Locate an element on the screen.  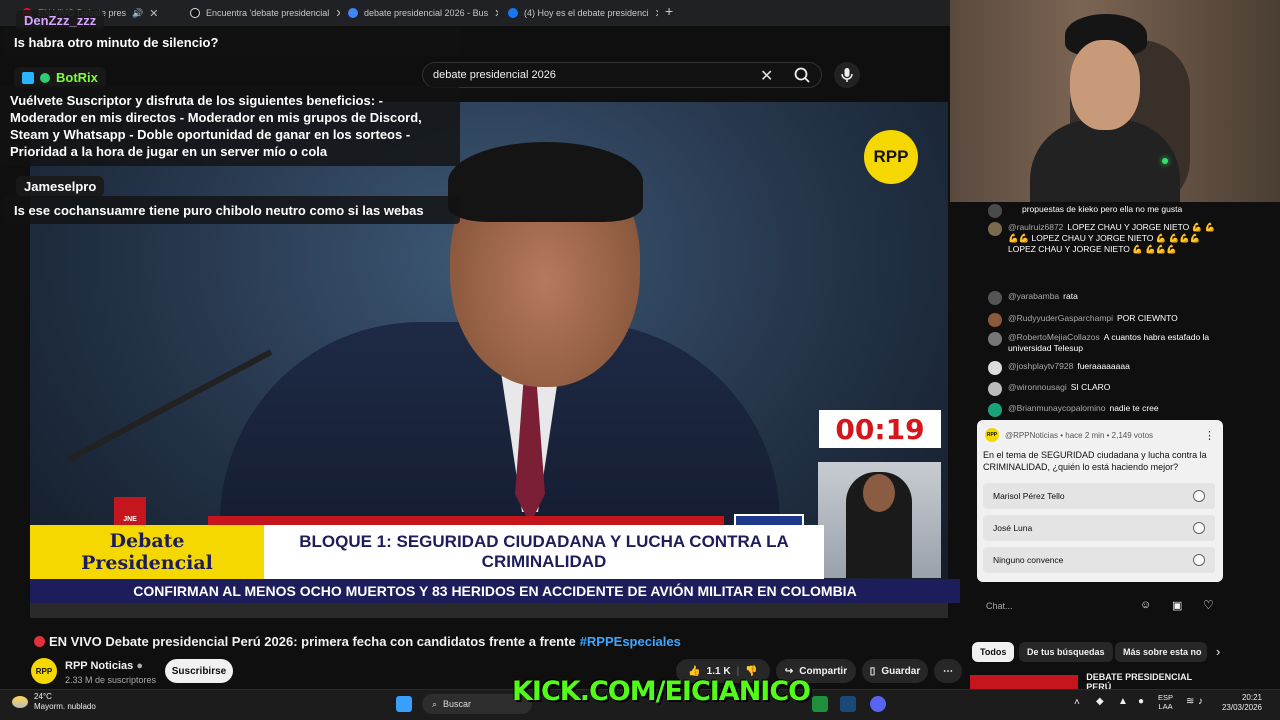
dislike-icon: 👎 is located at coordinates (751, 671).